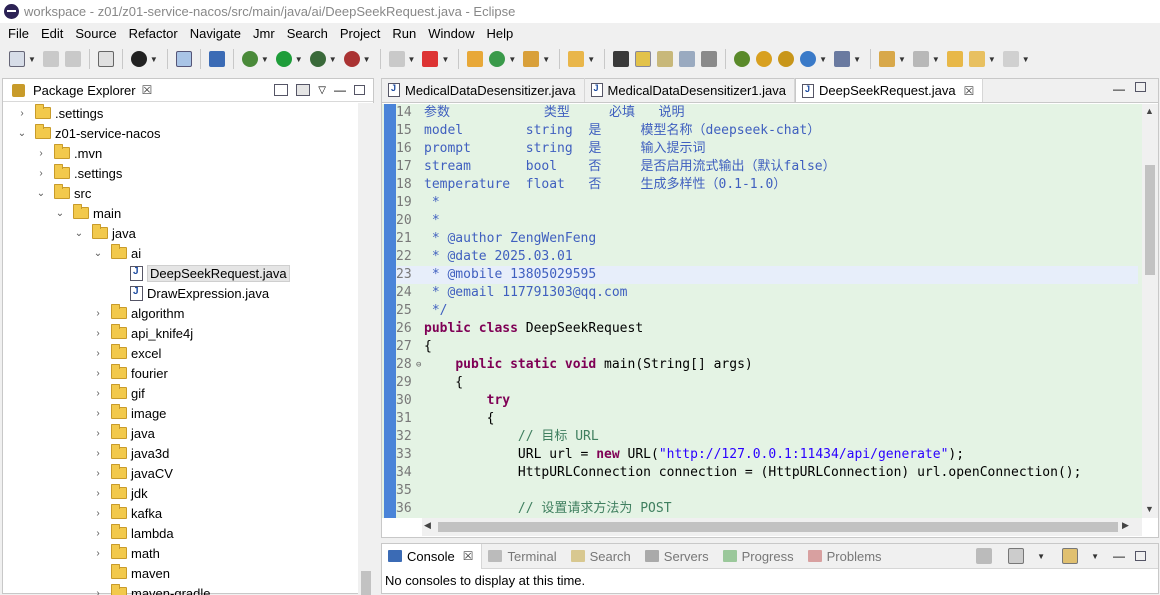 Image resolution: width=1160 pixels, height=595 pixels. Describe the element at coordinates (767, 131) in the screenshot. I see `code-line: 15model string 是 模型名称（deepseek-chat）` at that location.